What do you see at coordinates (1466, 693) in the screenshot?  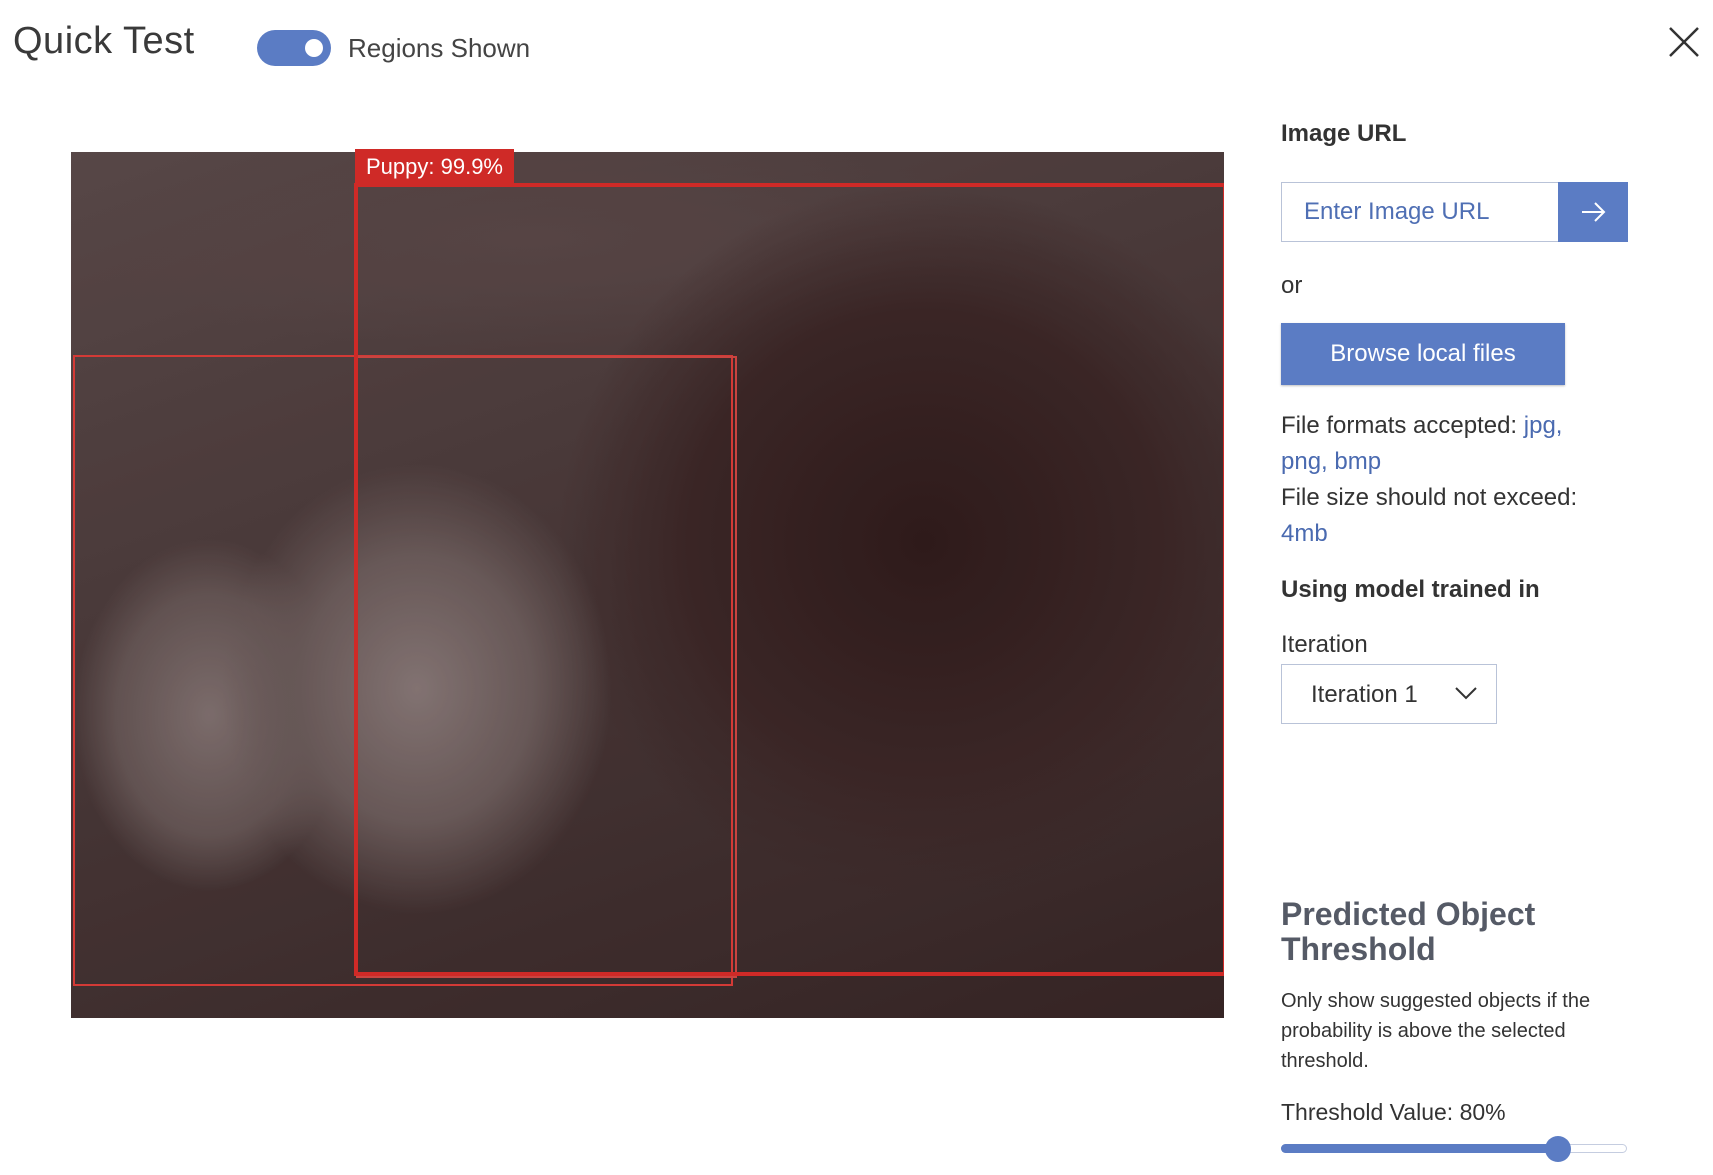 I see `chevron-down-icon` at bounding box center [1466, 693].